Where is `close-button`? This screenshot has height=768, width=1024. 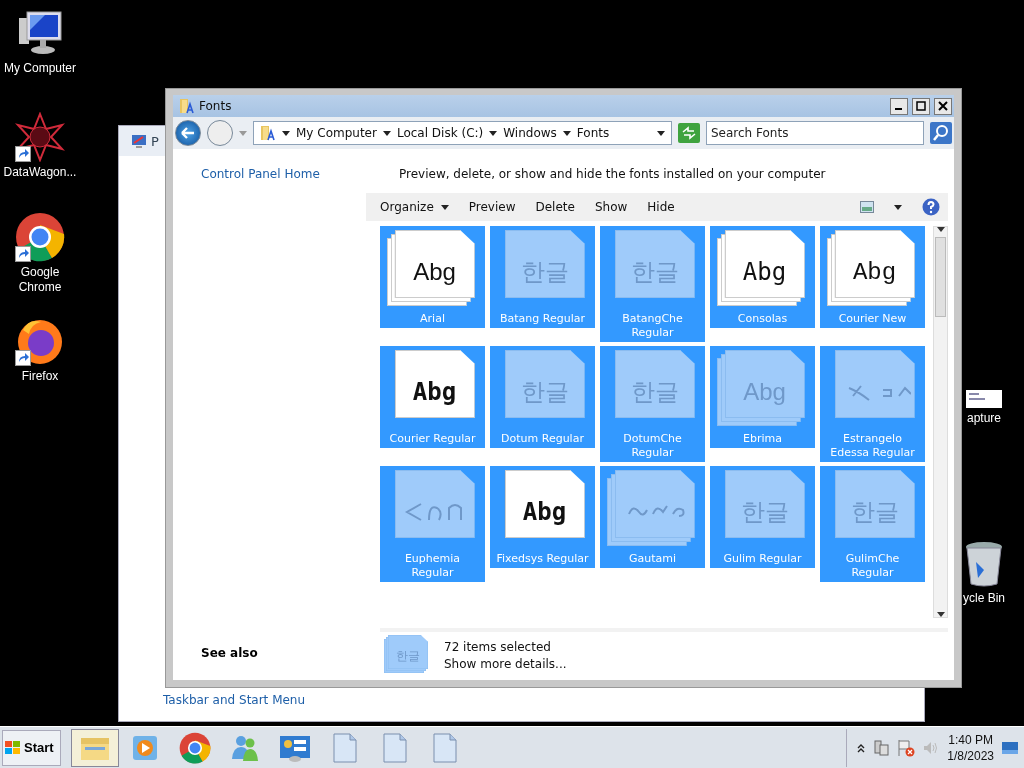
close-button is located at coordinates (943, 106).